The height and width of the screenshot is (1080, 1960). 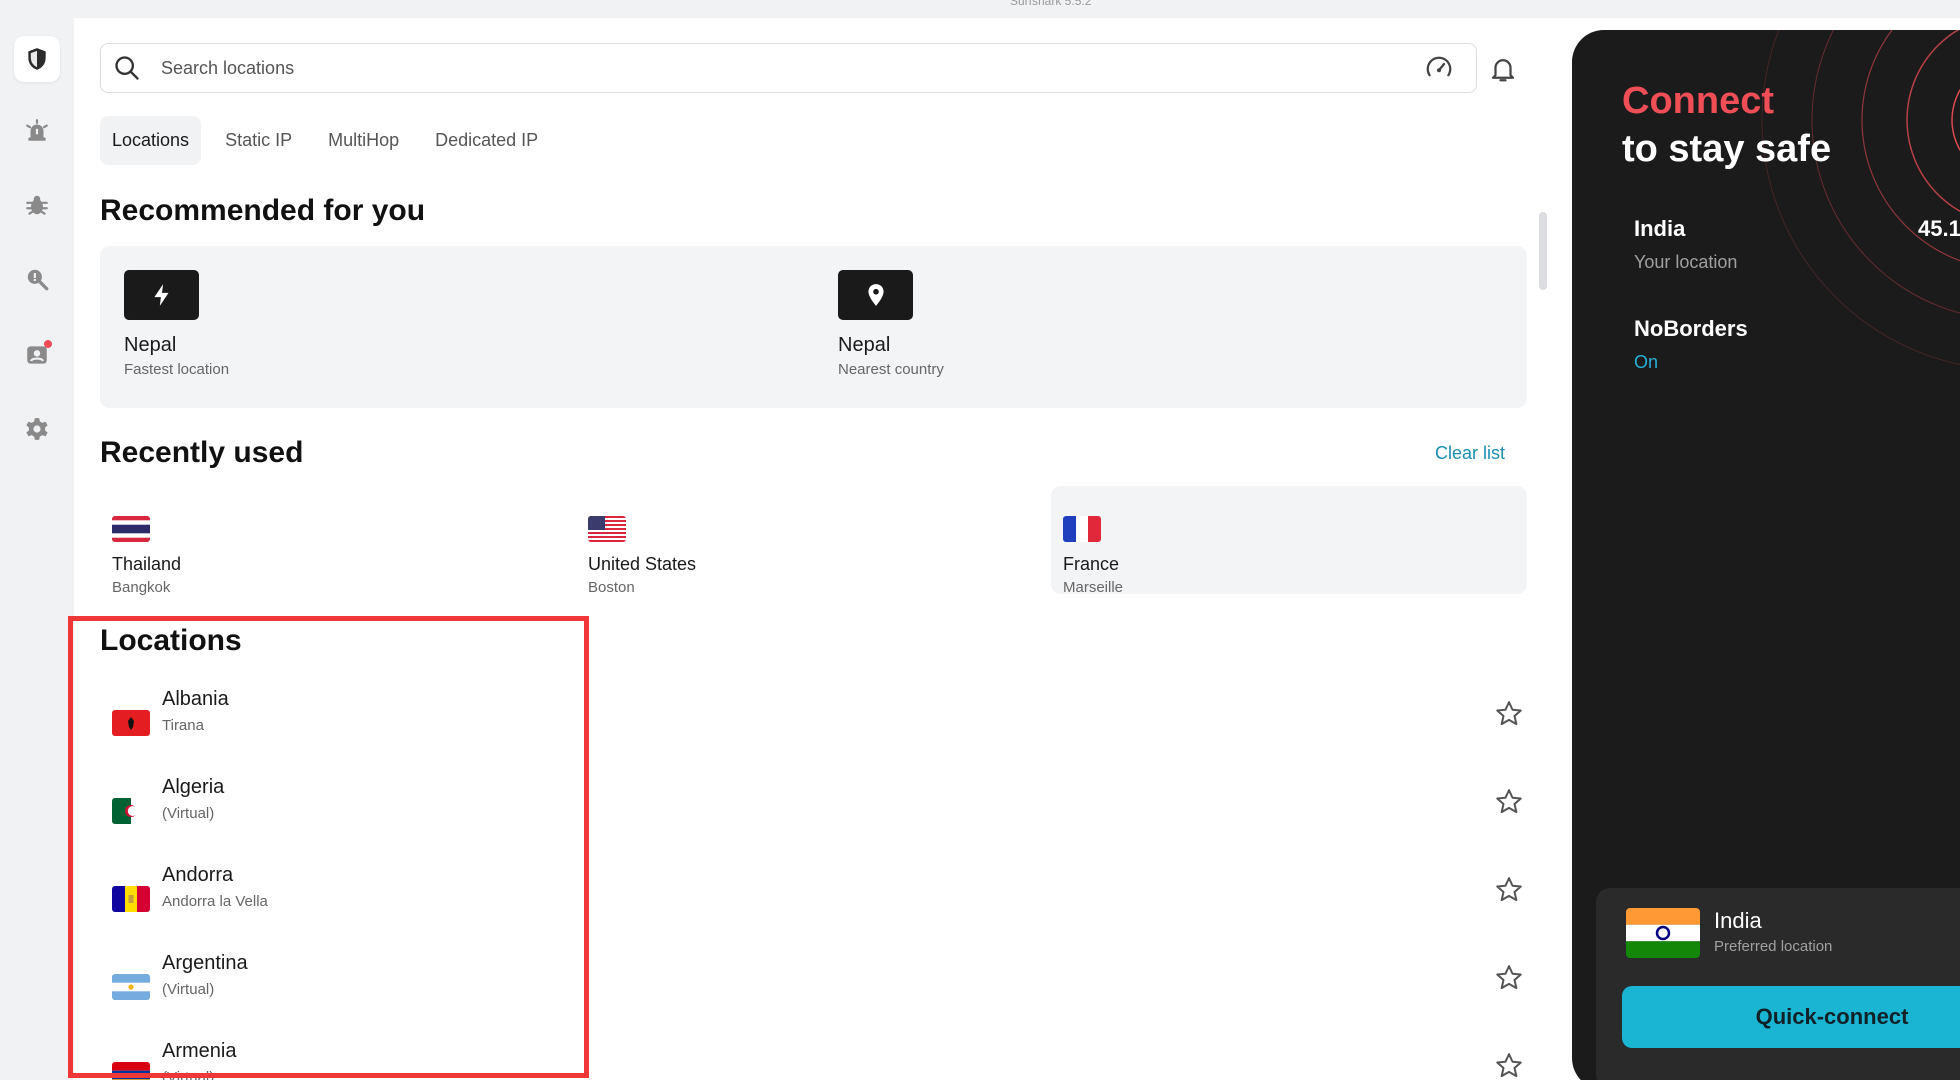 What do you see at coordinates (37, 549) in the screenshot?
I see `sidebar` at bounding box center [37, 549].